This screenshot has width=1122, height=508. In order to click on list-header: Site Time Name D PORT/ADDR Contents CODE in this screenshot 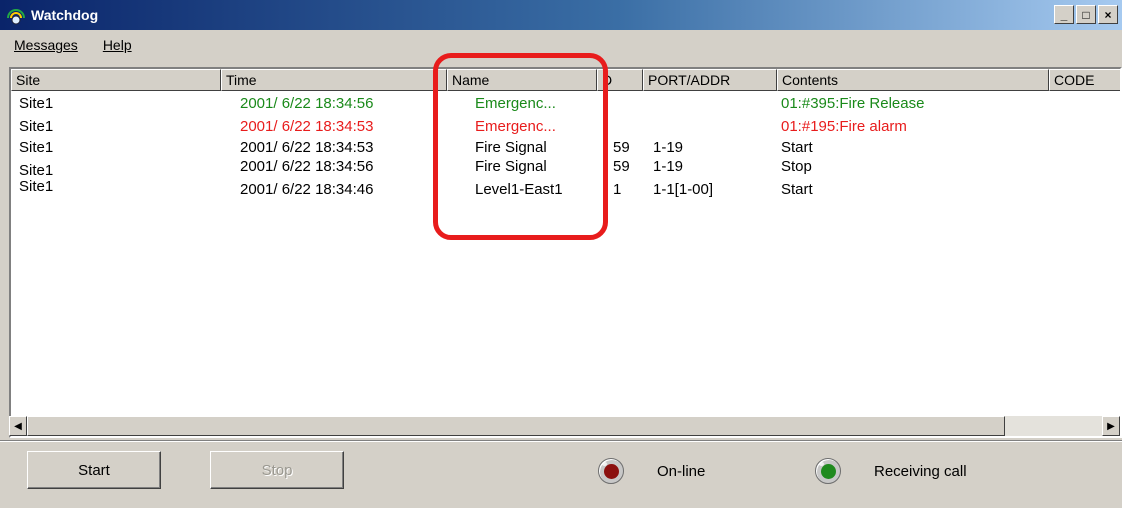, I will do `click(565, 80)`.